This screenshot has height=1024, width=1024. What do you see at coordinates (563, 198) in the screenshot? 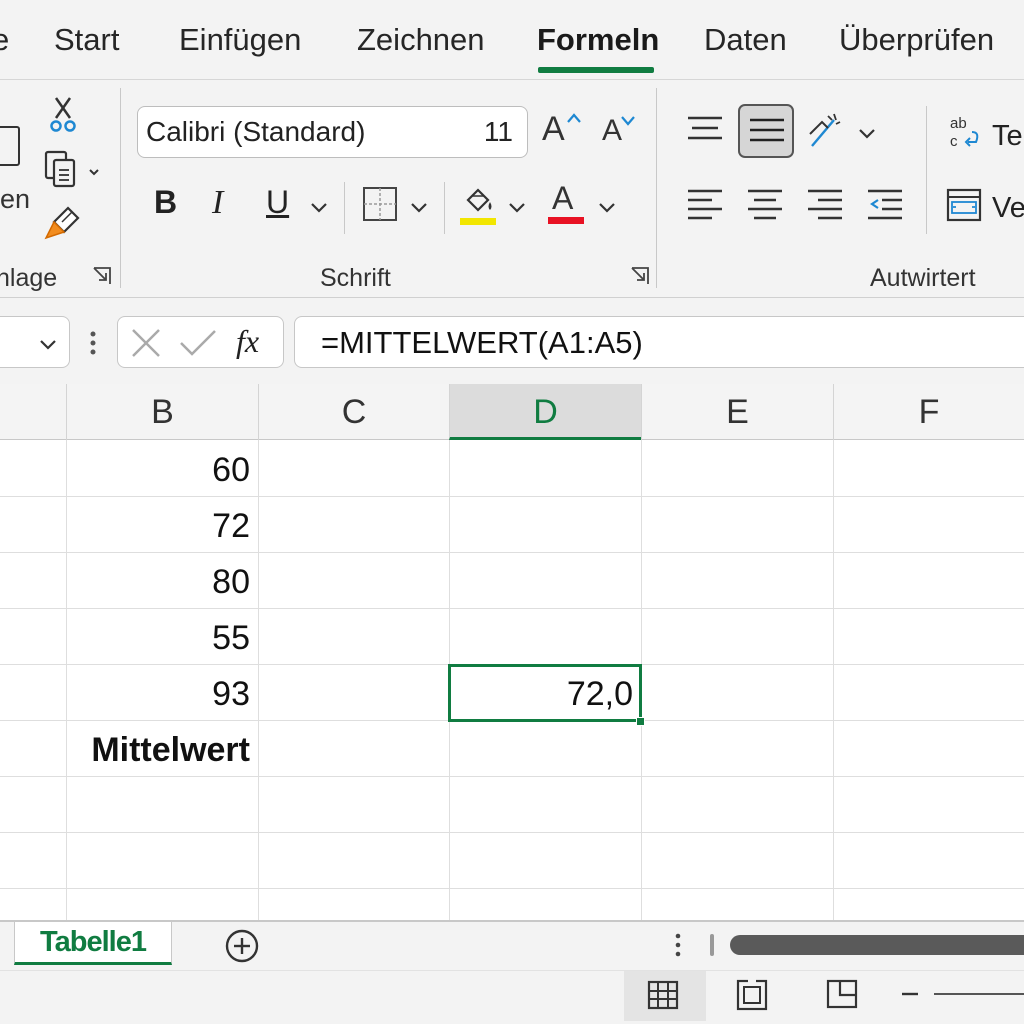
I see `font-color-letter: A` at bounding box center [563, 198].